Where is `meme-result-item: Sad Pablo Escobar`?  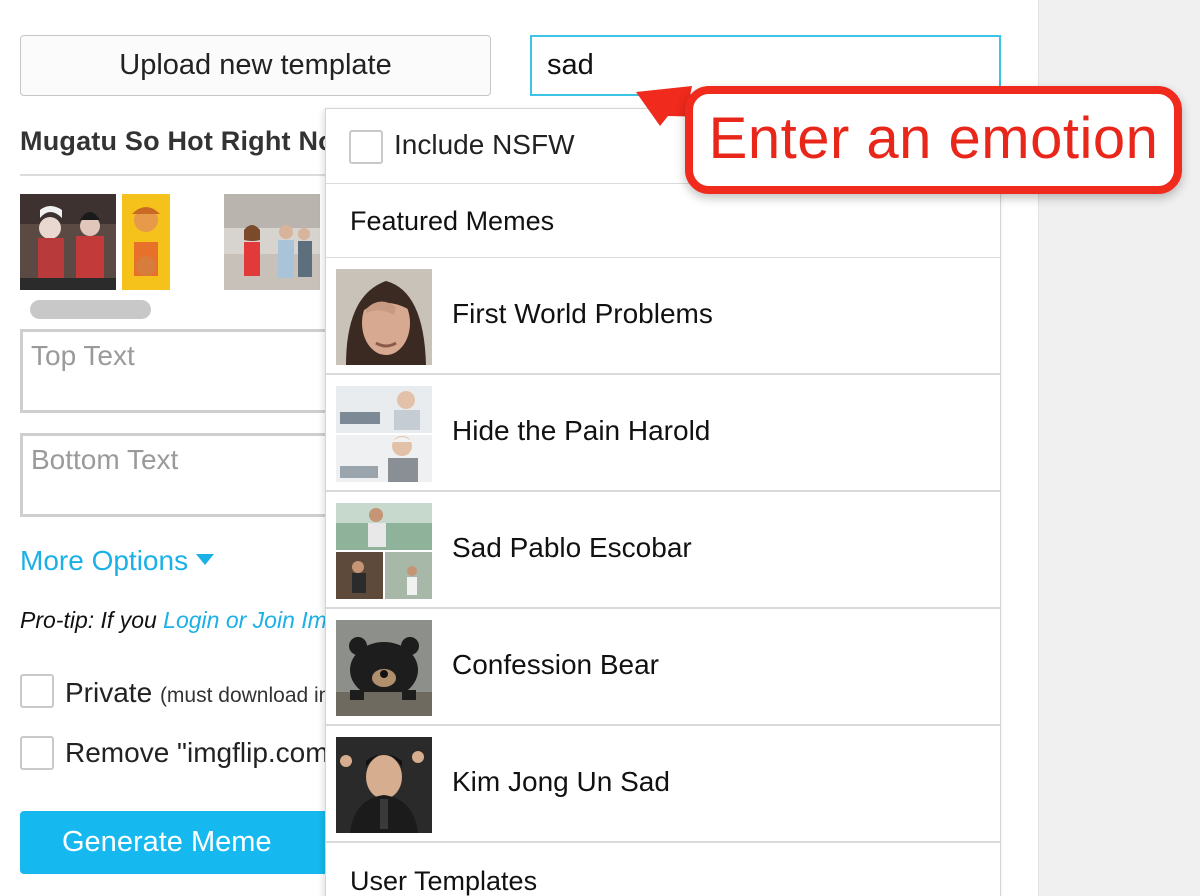
meme-result-item: Sad Pablo Escobar is located at coordinates (663, 550).